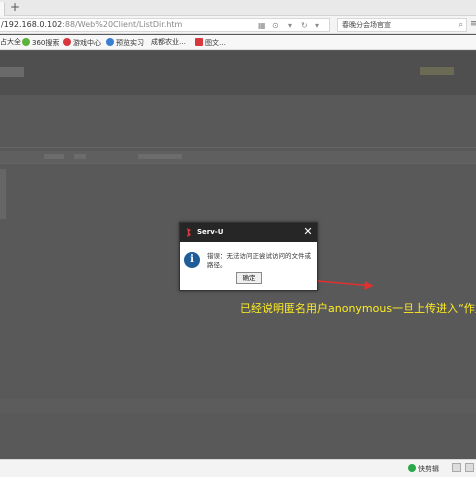  I want to click on annotation-arrow-icon, so click(345, 285).